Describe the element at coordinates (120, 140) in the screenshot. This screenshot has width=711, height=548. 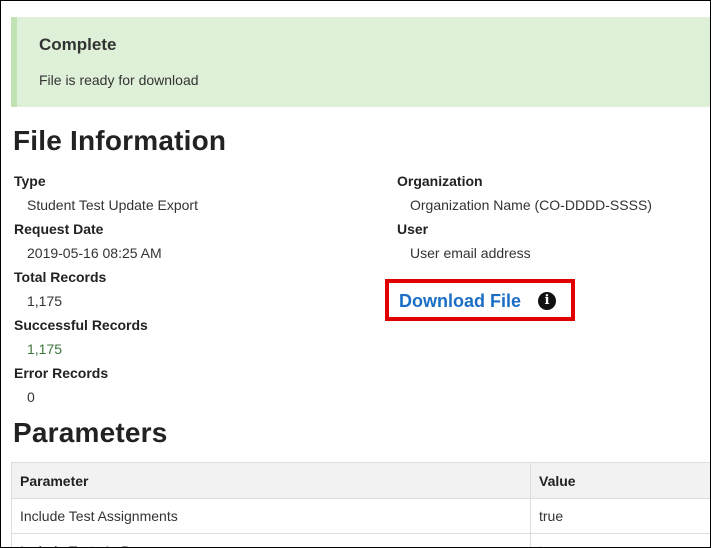
I see `file-information-heading: File Information` at that location.